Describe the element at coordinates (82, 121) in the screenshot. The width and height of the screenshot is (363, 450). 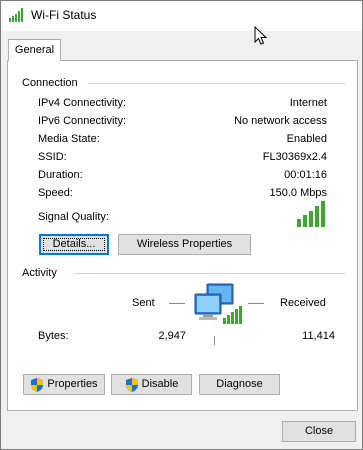
I see `ipv6-label: IPv6 Connectivity:` at that location.